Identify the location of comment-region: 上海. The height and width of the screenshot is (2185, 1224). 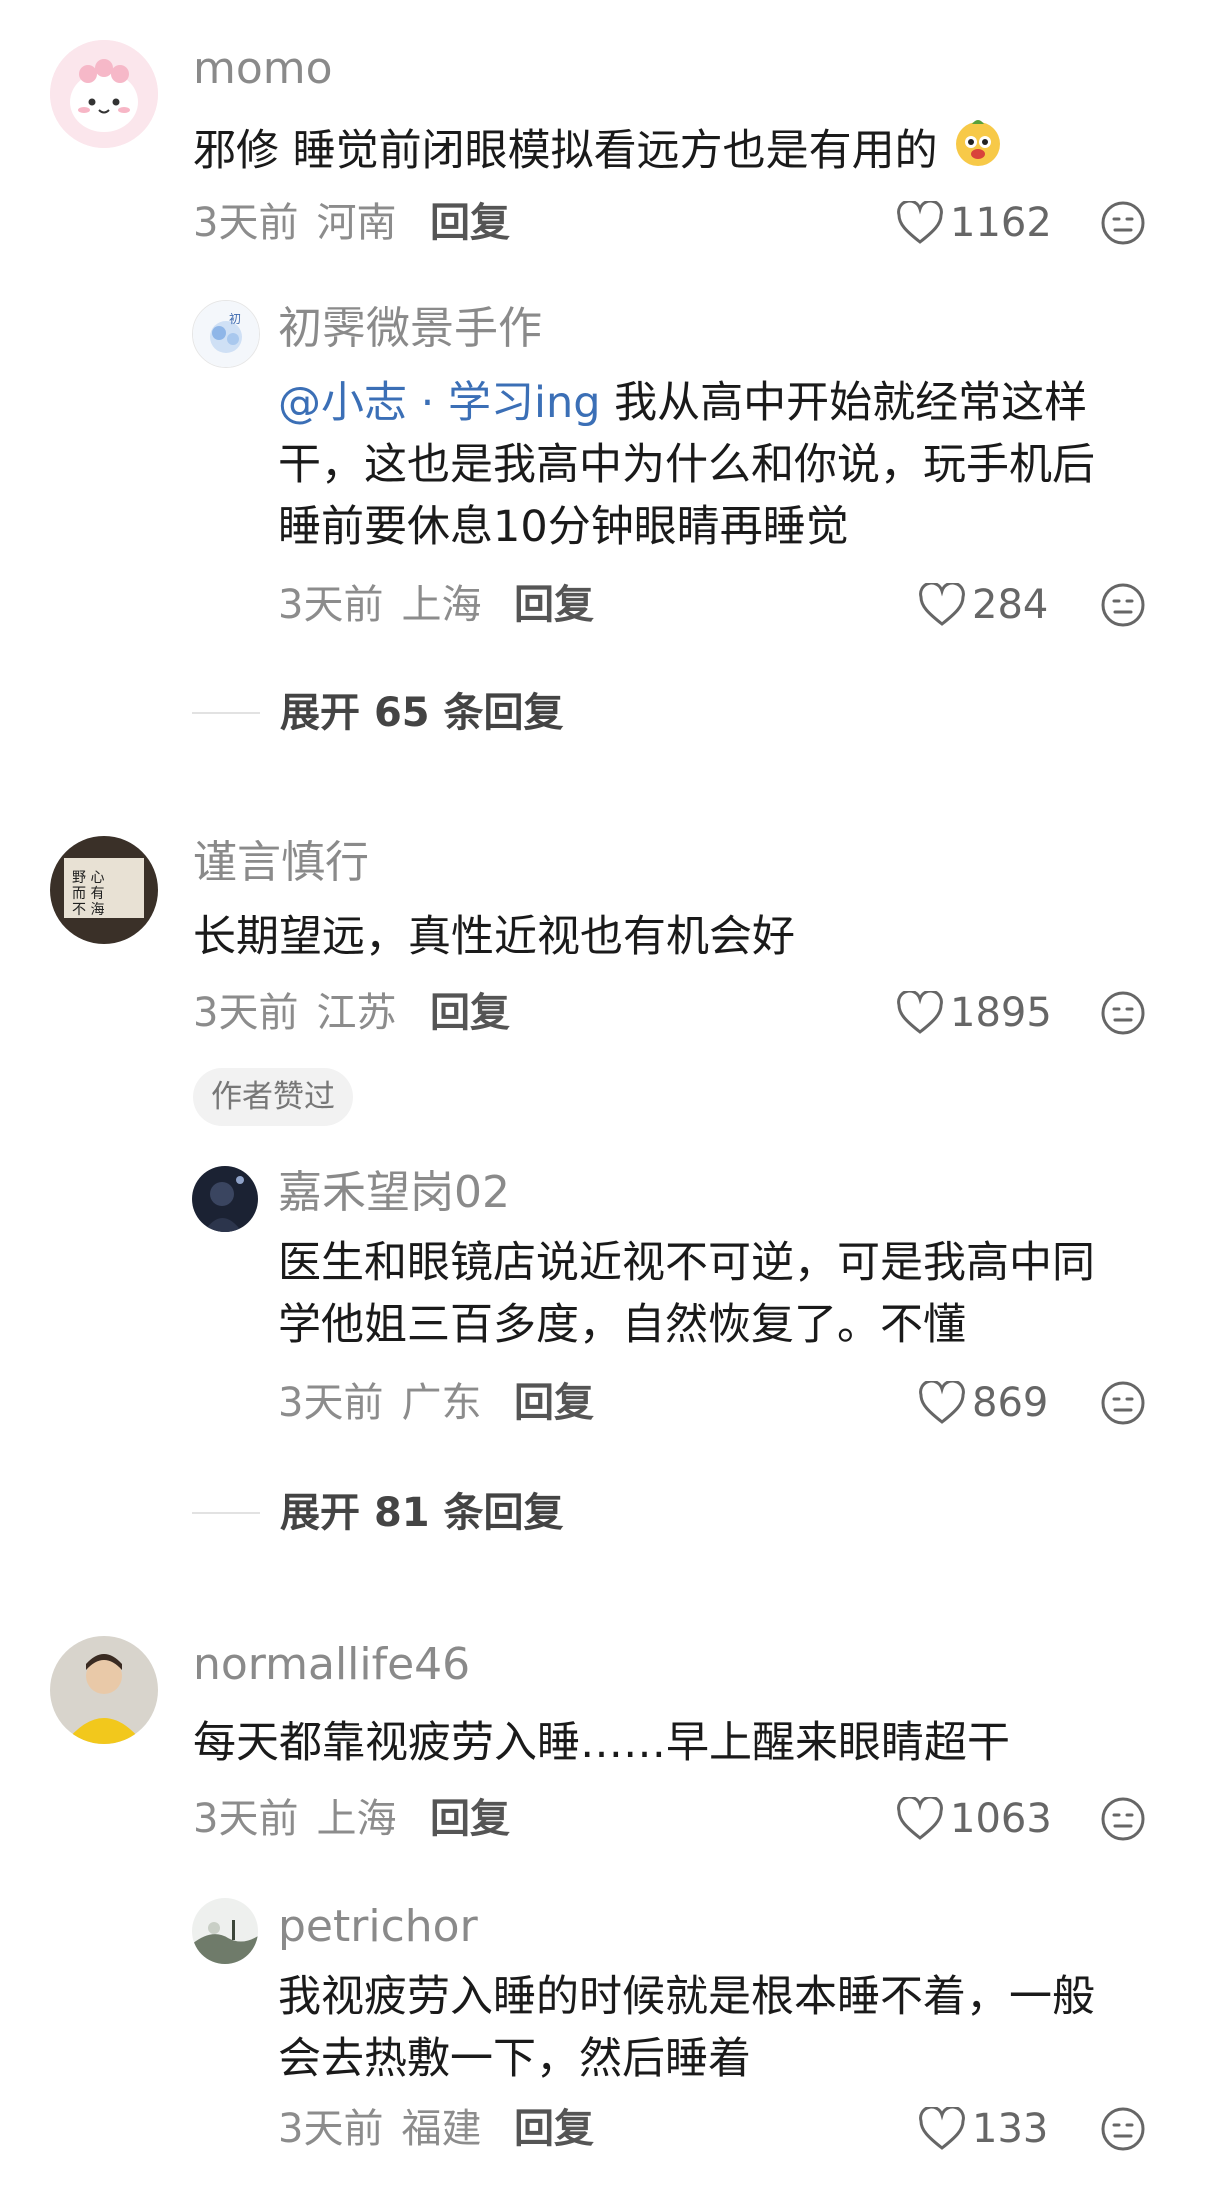
(356, 1819).